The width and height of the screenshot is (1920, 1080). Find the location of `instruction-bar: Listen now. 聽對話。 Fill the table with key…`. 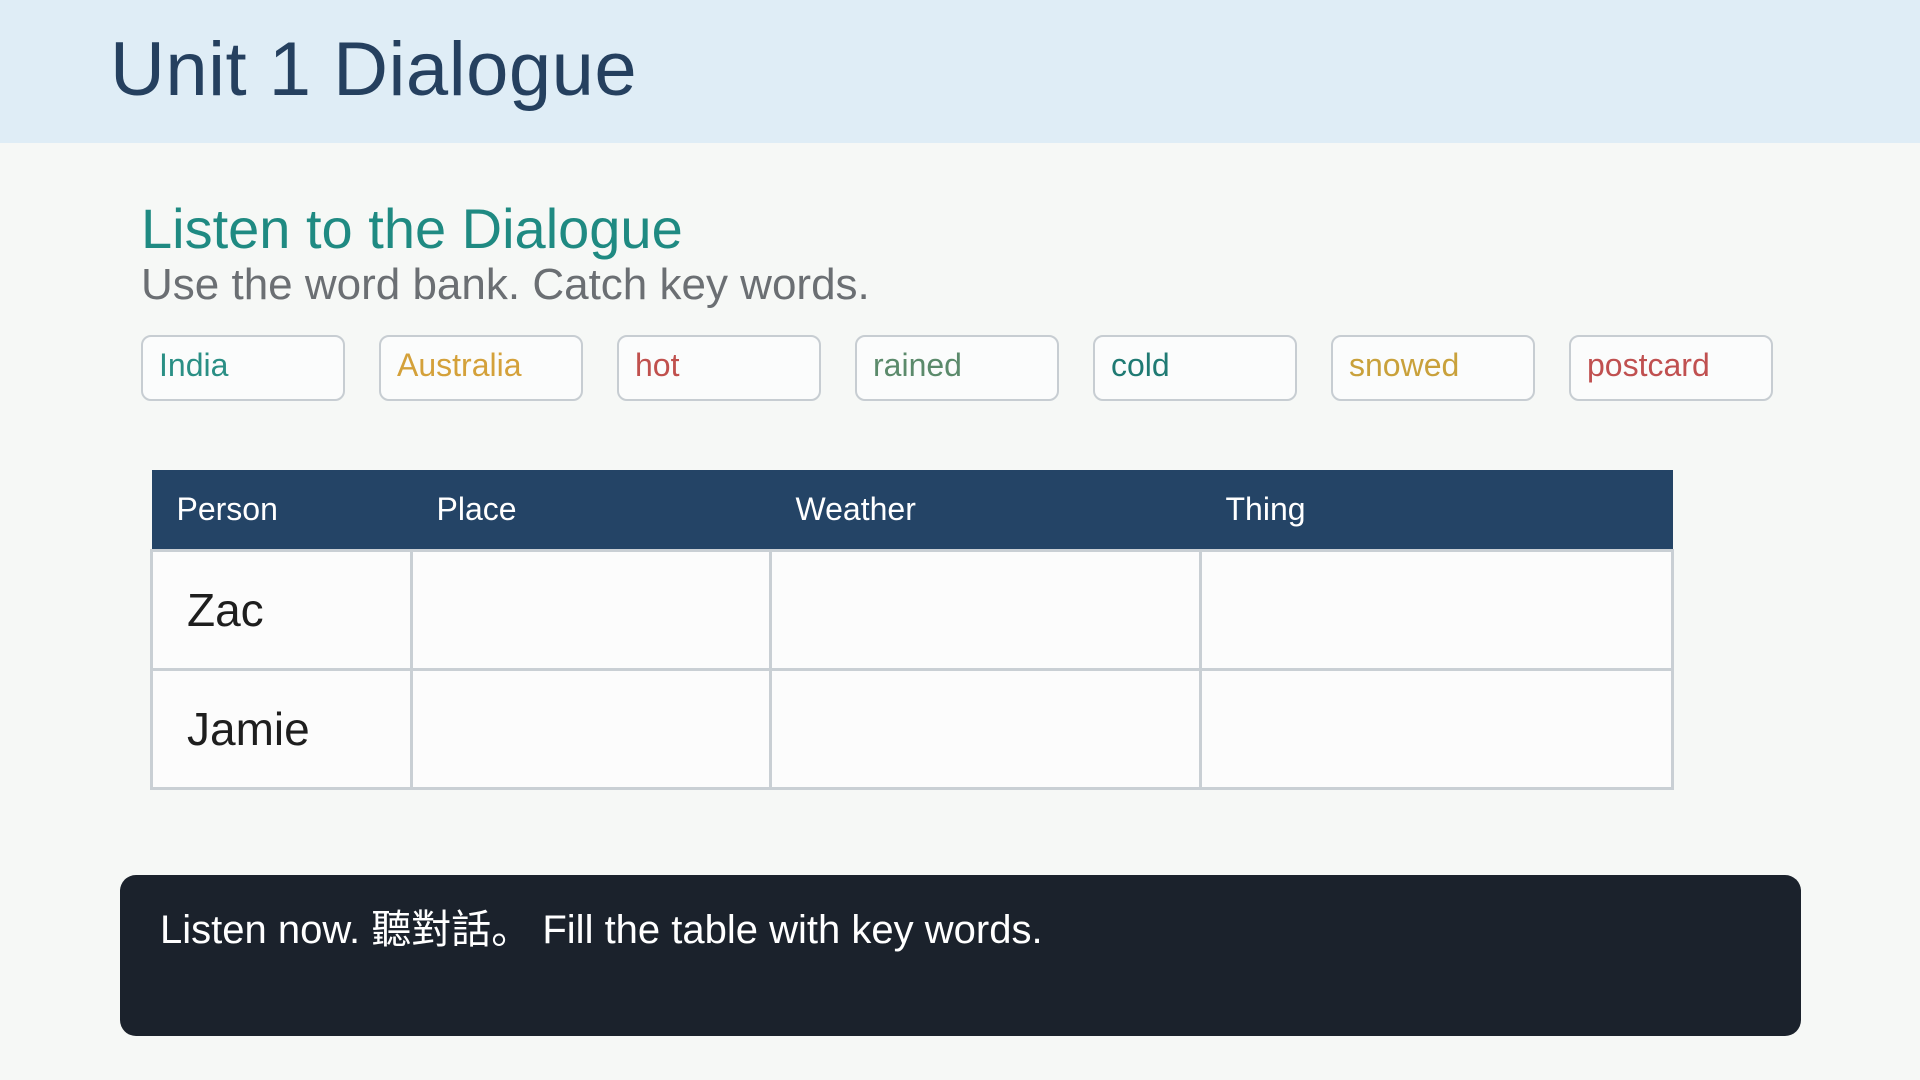

instruction-bar: Listen now. 聽對話。 Fill the table with key… is located at coordinates (960, 955).